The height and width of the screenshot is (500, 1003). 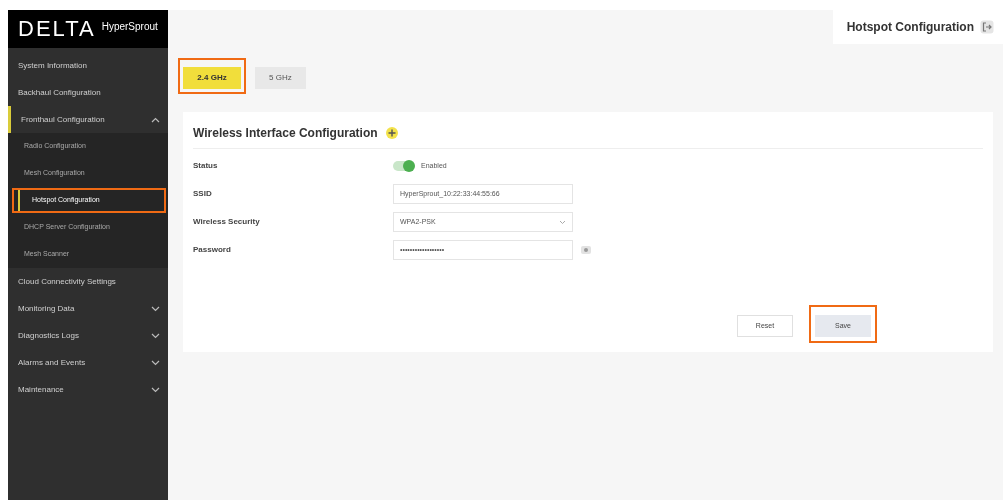 What do you see at coordinates (227, 222) in the screenshot?
I see `field-label: Wireless Security` at bounding box center [227, 222].